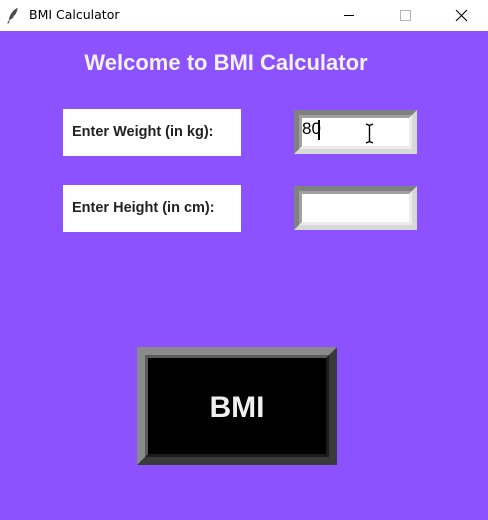 The height and width of the screenshot is (520, 488). I want to click on maximize-button, so click(405, 15).